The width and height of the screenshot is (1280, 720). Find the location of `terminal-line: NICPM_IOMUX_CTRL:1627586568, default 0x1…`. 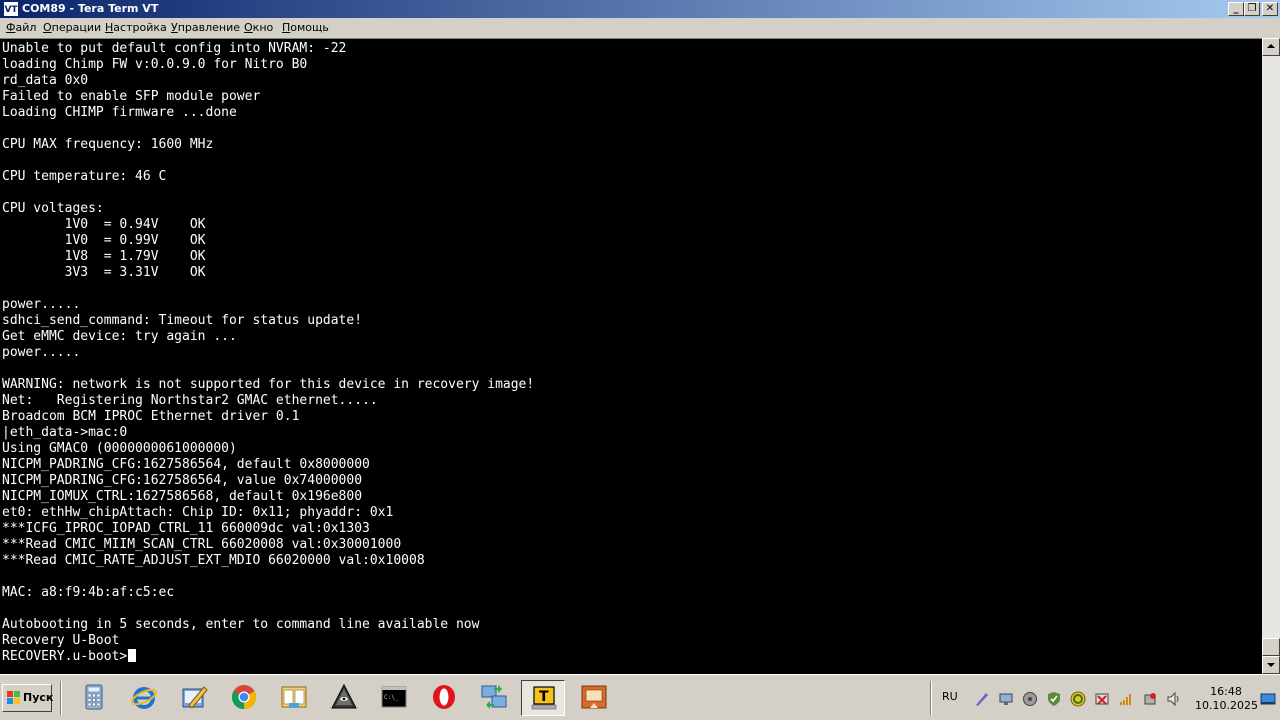

terminal-line: NICPM_IOMUX_CTRL:1627586568, default 0x1… is located at coordinates (182, 496).